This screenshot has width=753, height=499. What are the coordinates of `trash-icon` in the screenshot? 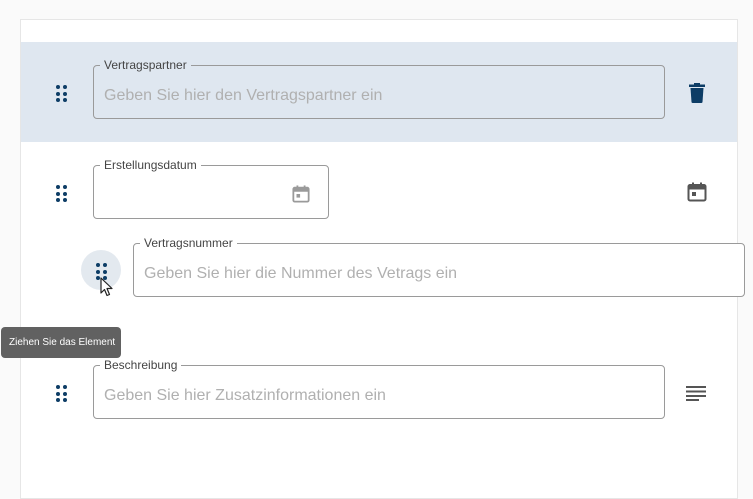 It's located at (697, 93).